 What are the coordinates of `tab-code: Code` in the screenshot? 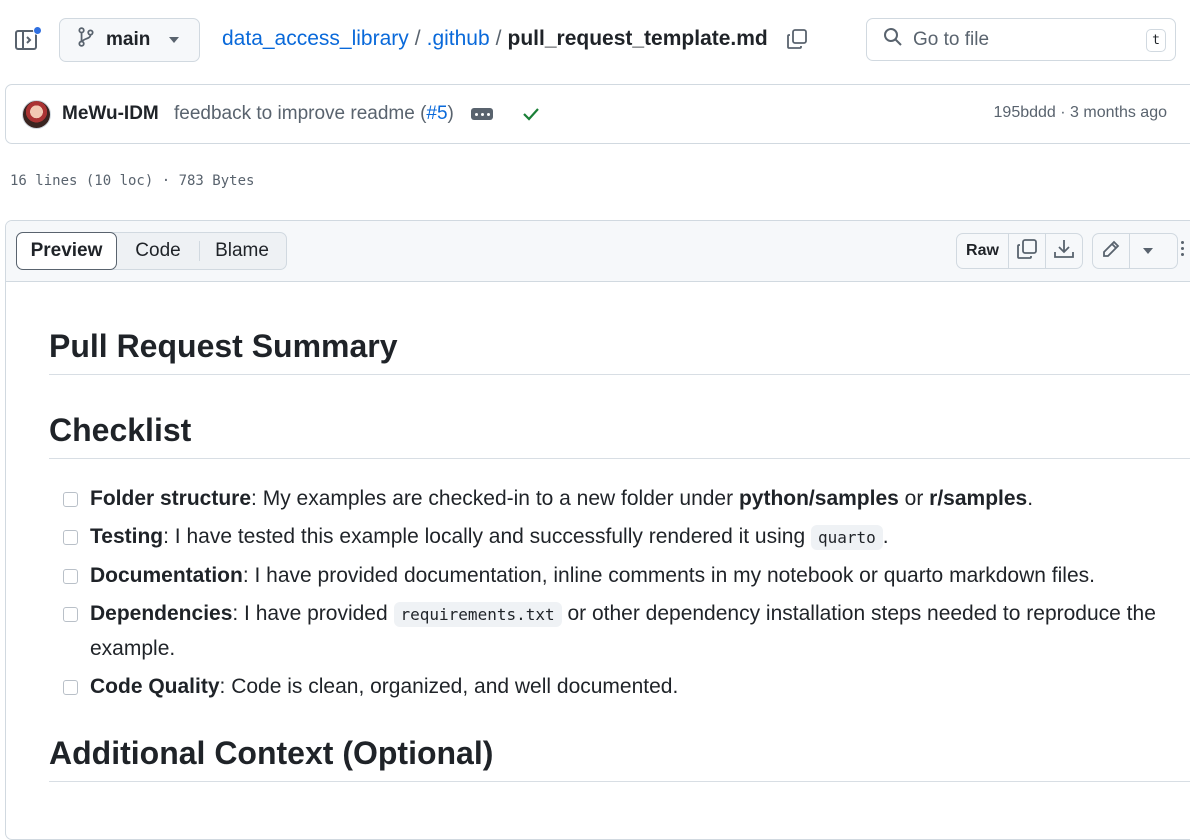 It's located at (158, 251).